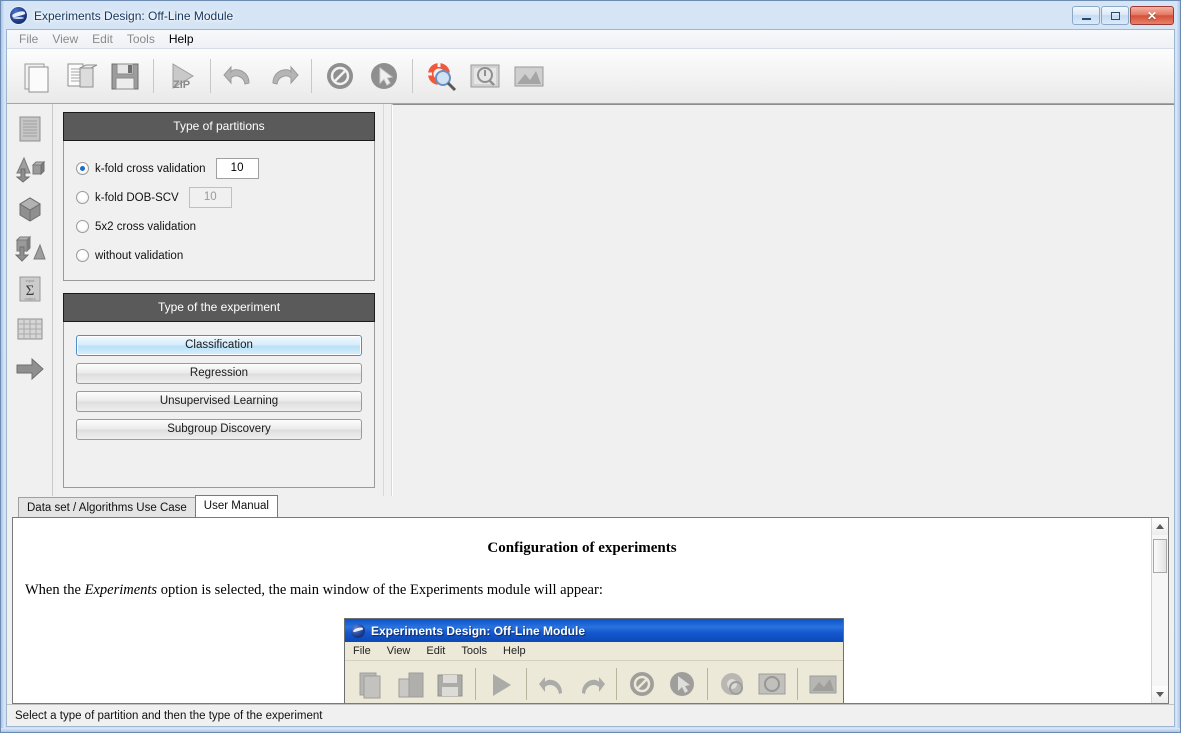 Image resolution: width=1181 pixels, height=733 pixels. I want to click on scroll-track, so click(1160, 610).